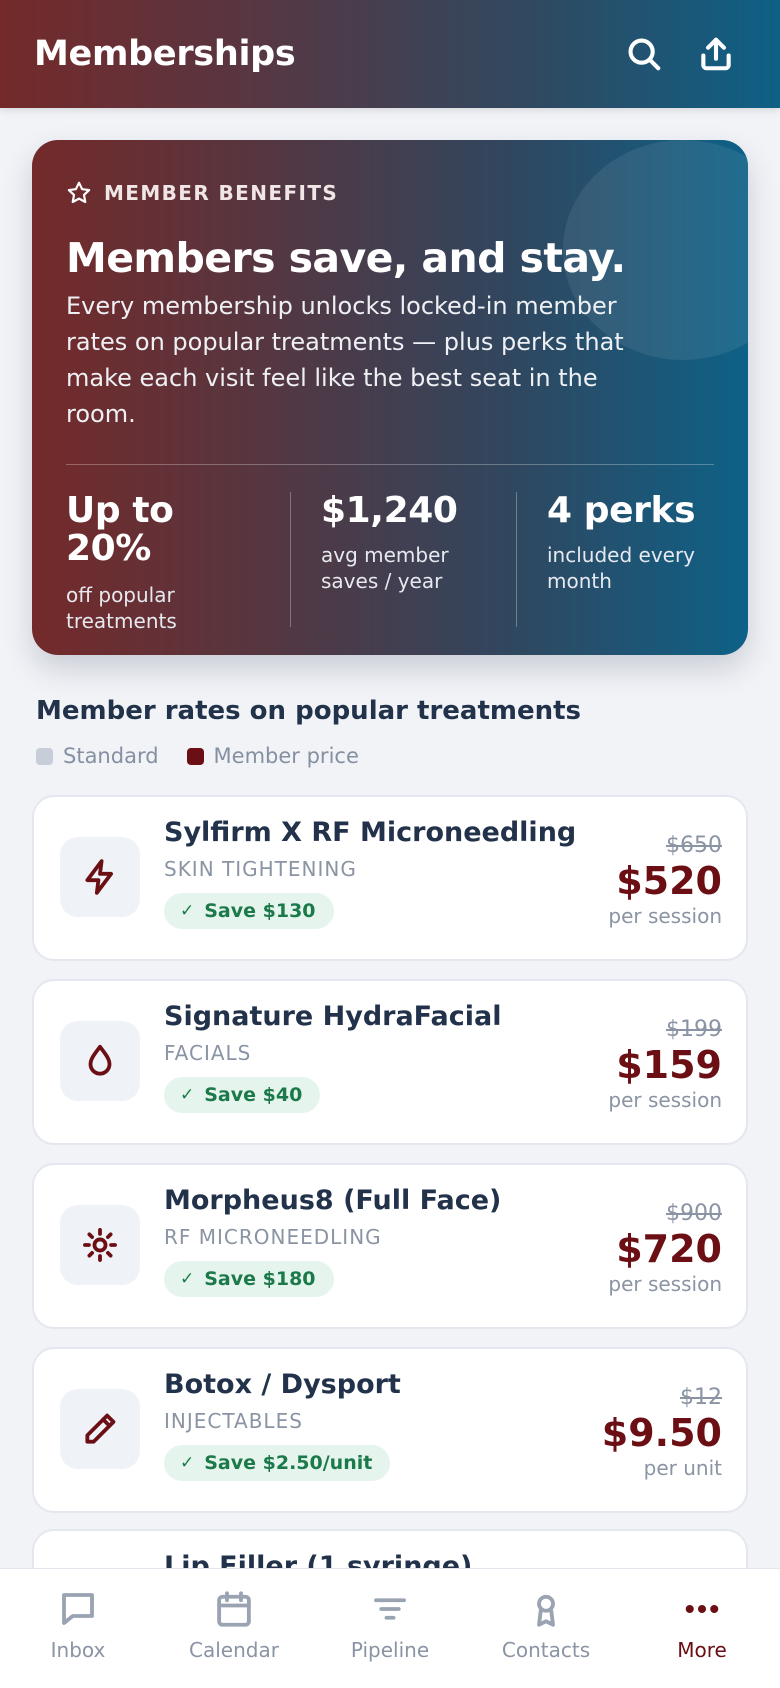 Image resolution: width=780 pixels, height=1688 pixels. What do you see at coordinates (546, 1649) in the screenshot?
I see `nav-label: Contacts` at bounding box center [546, 1649].